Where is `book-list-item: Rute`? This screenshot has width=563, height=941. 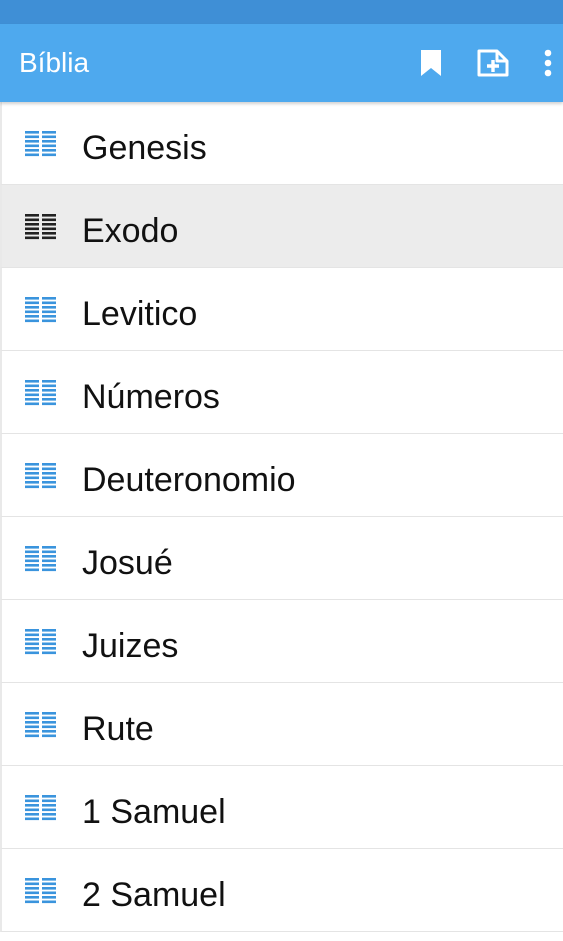 book-list-item: Rute is located at coordinates (281, 724).